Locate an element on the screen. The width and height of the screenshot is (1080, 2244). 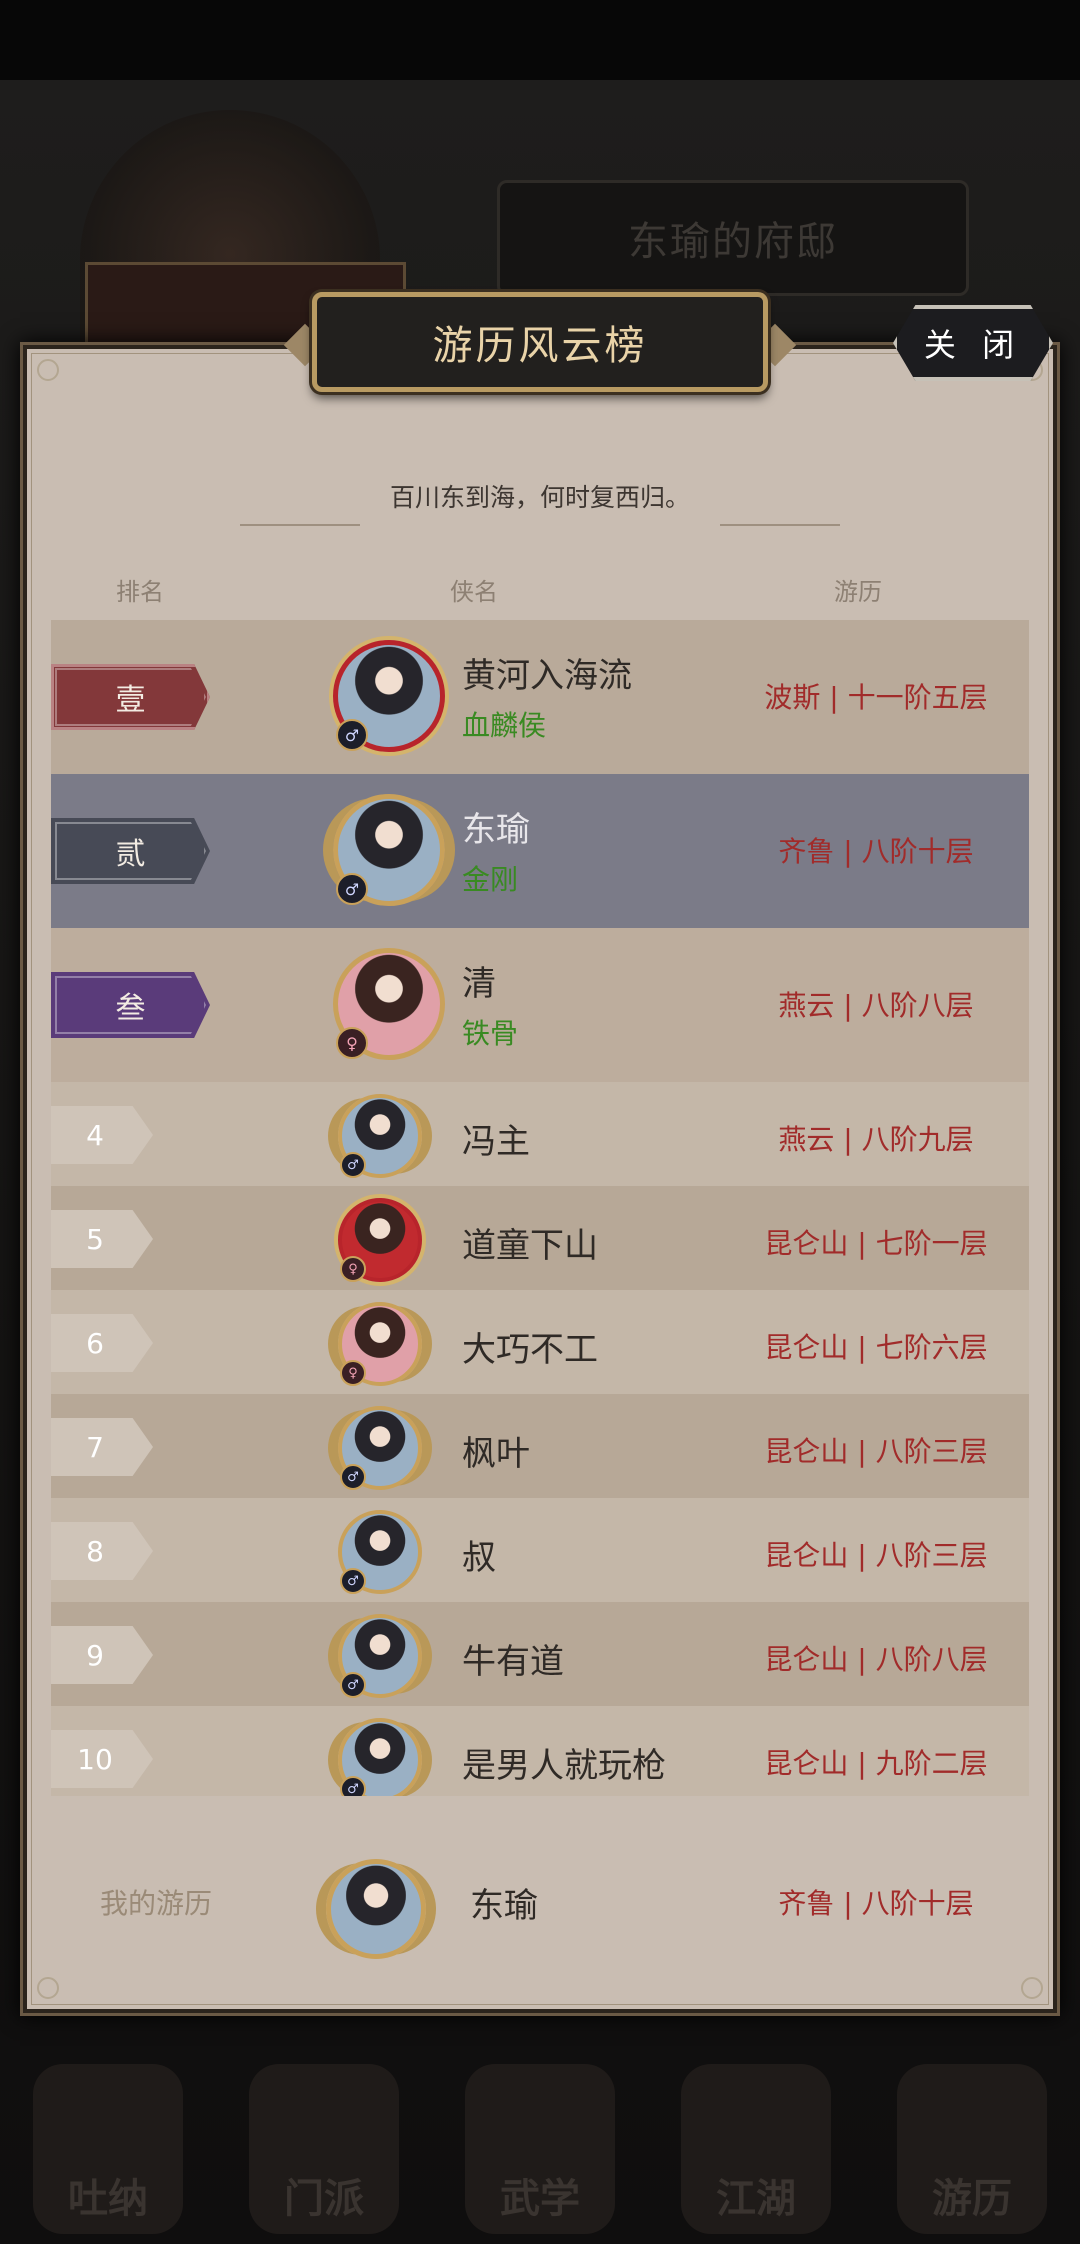
nav-tuna: 吐纳 is located at coordinates (108, 2149).